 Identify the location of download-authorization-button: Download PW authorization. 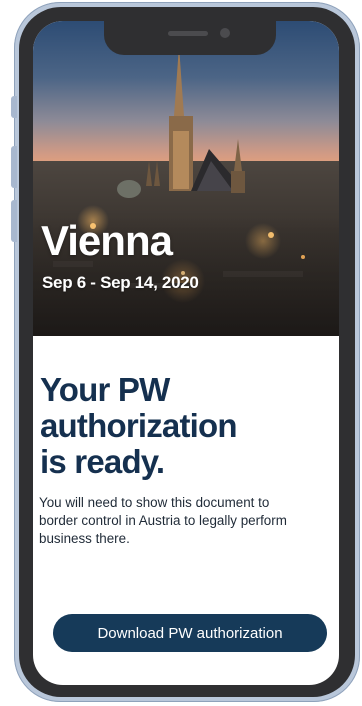
(190, 633).